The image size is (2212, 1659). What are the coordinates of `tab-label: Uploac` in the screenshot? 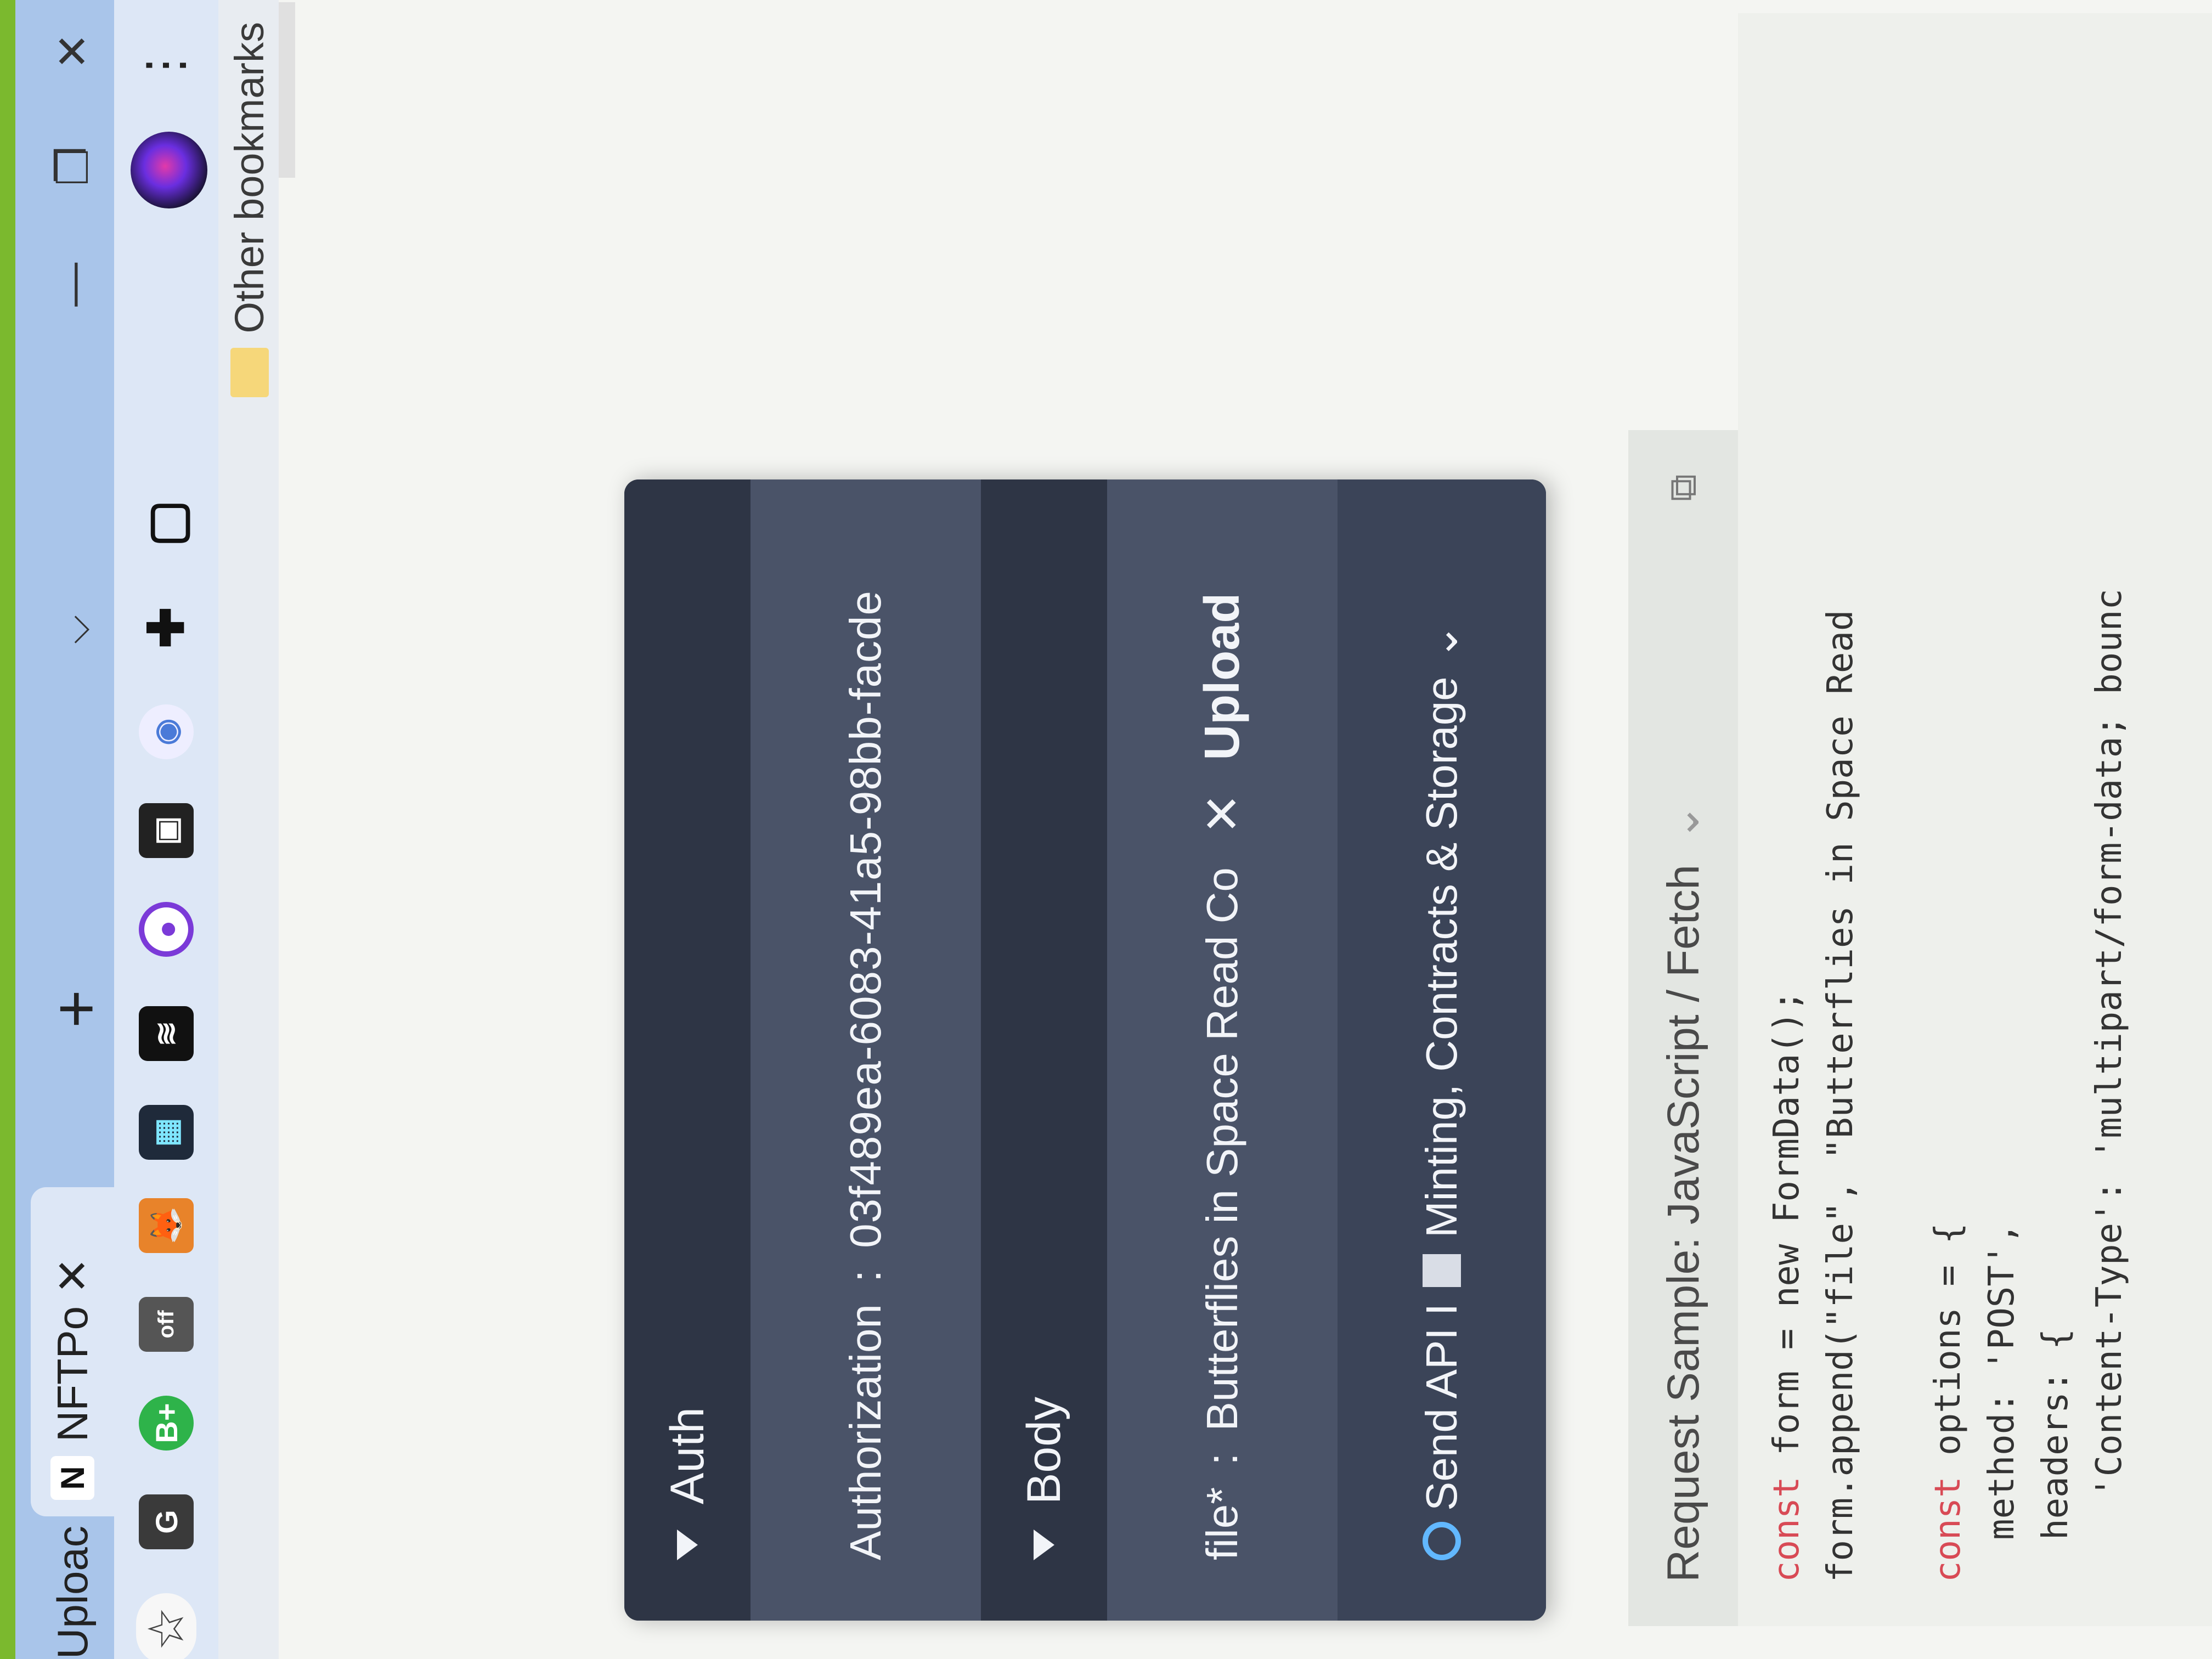 It's located at (73, 1592).